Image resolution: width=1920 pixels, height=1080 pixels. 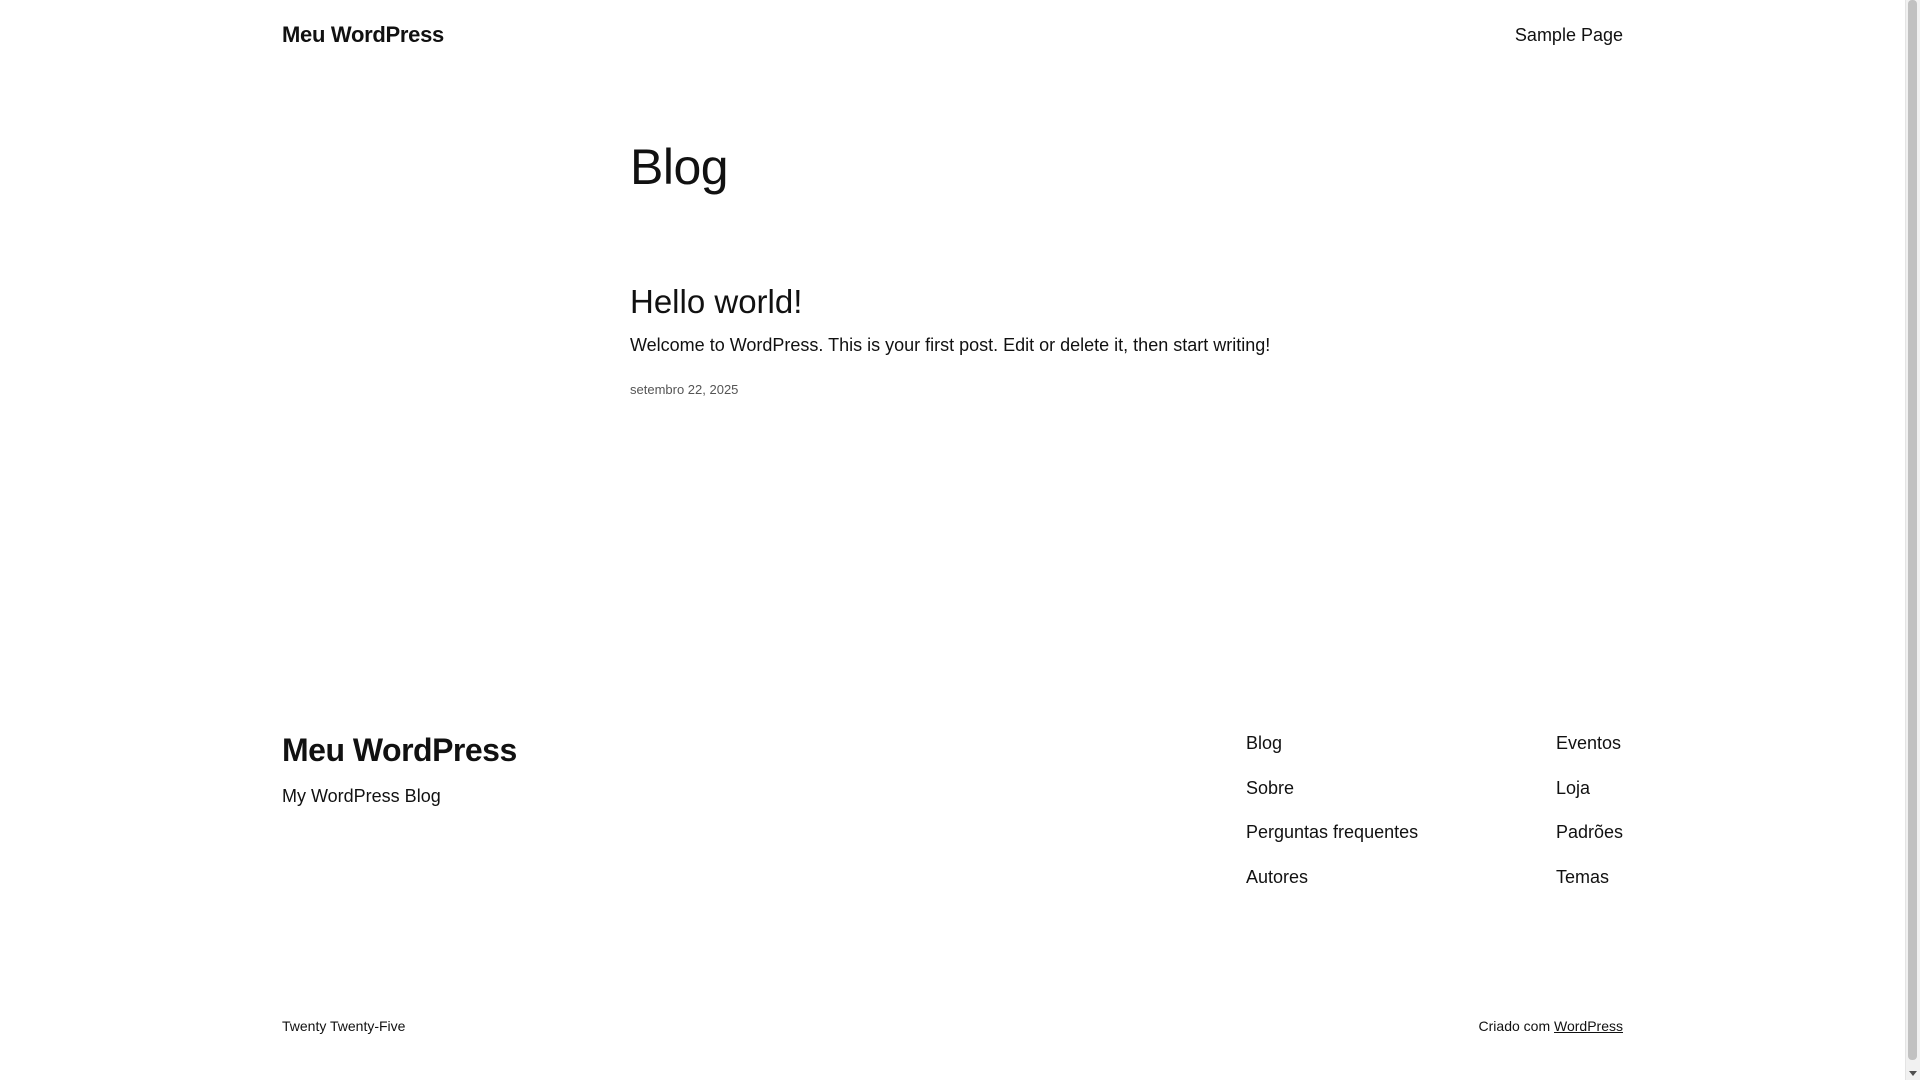 What do you see at coordinates (1277, 877) in the screenshot?
I see `footer-link-autores: Autores` at bounding box center [1277, 877].